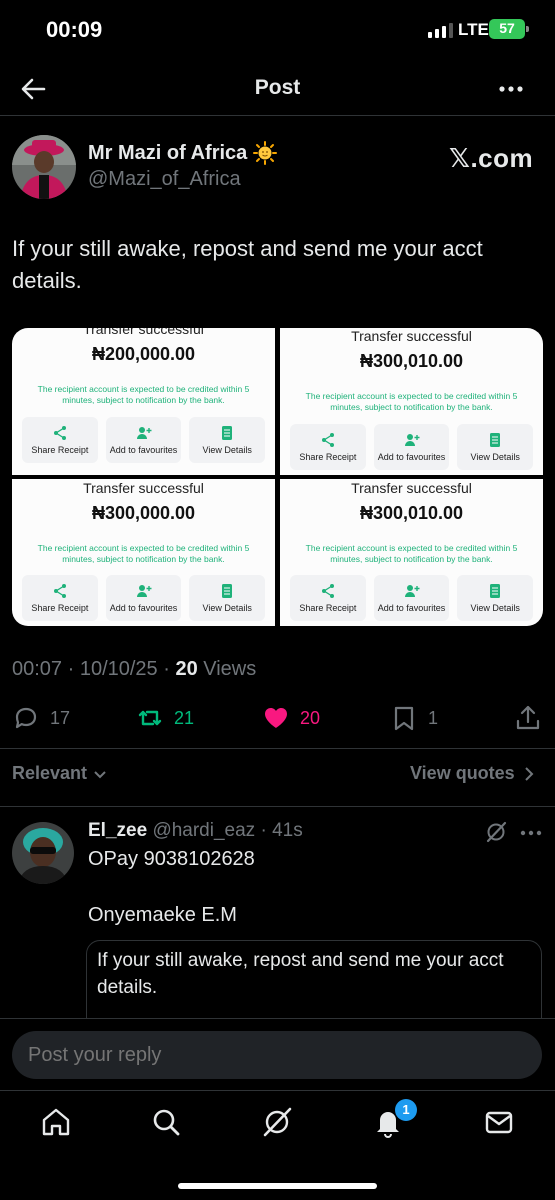 The width and height of the screenshot is (555, 1200). I want to click on repost-button: 21, so click(165, 718).